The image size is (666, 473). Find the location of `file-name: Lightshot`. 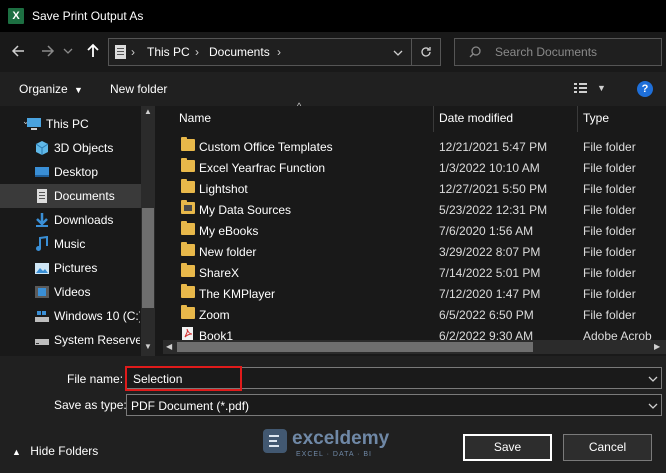

file-name: Lightshot is located at coordinates (223, 189).